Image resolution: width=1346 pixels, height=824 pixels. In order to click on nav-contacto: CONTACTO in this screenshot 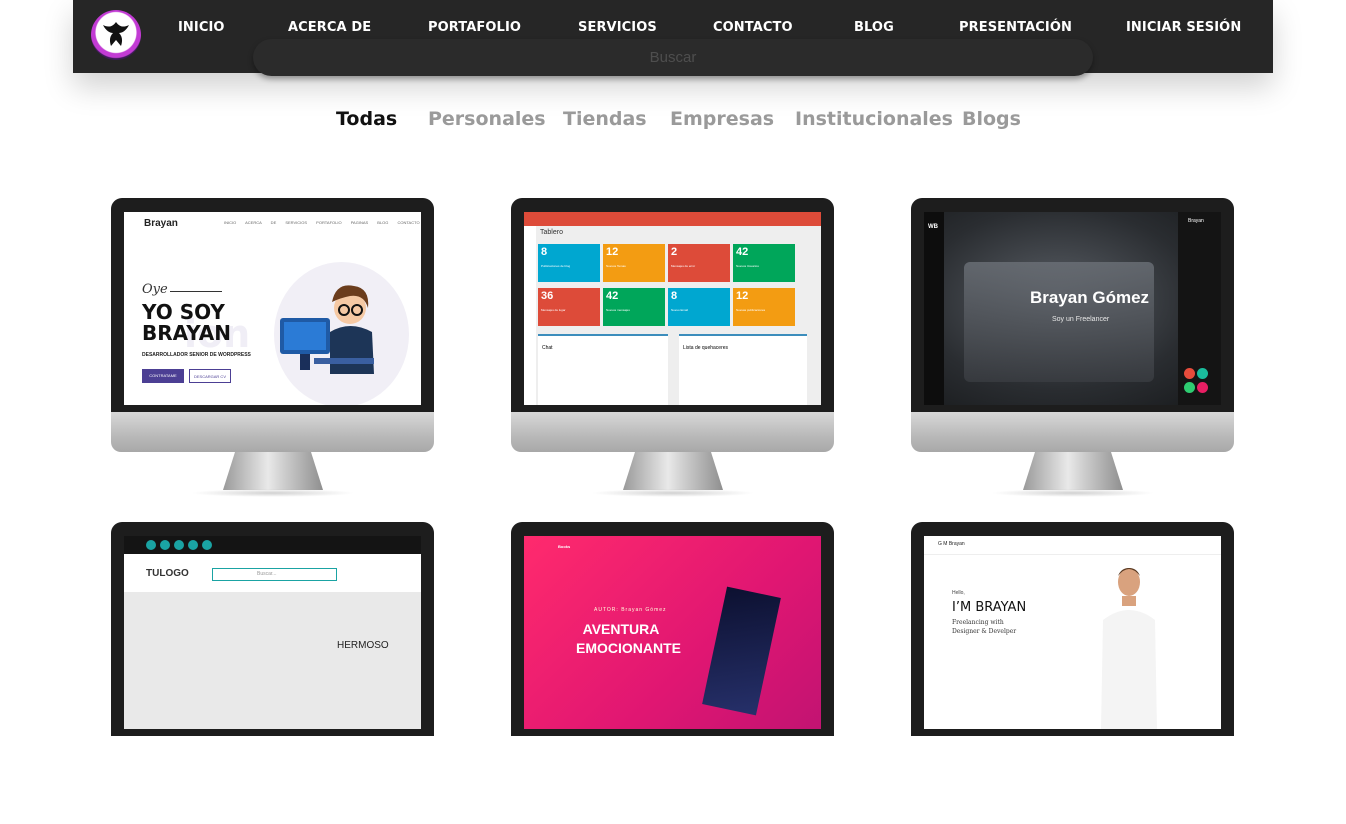, I will do `click(753, 30)`.